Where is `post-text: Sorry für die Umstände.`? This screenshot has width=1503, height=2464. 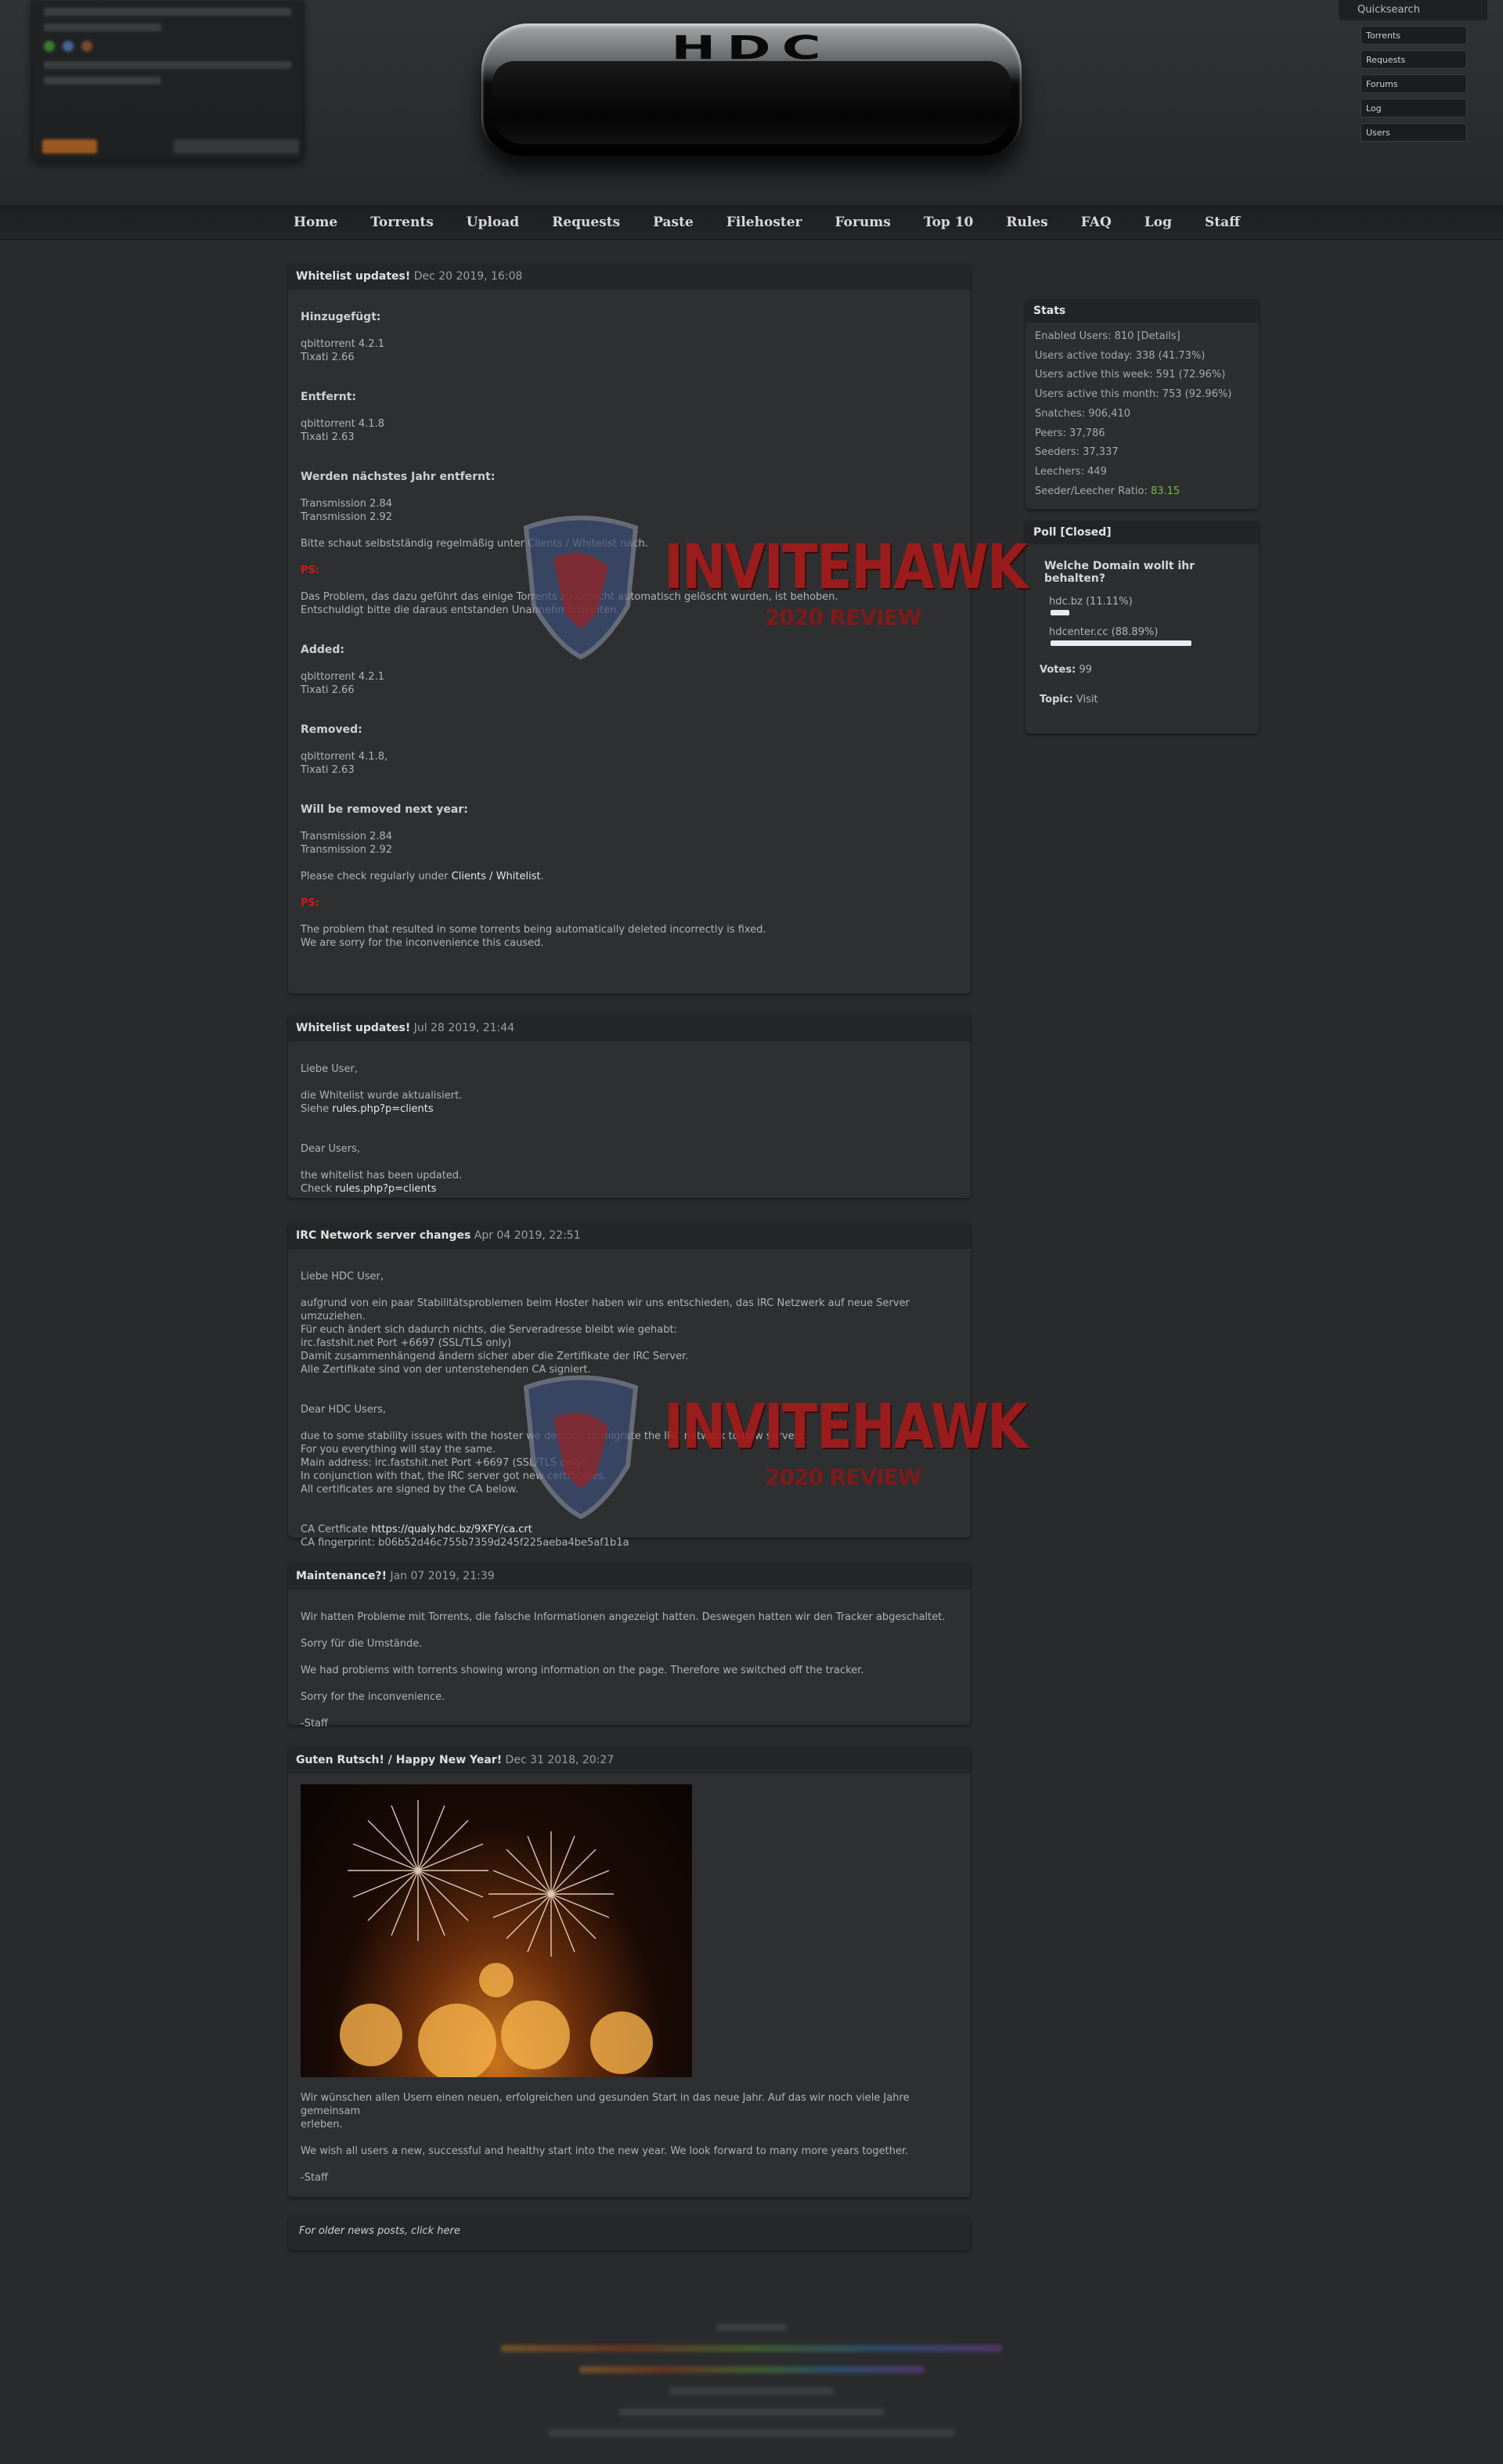
post-text: Sorry für die Umstände. is located at coordinates (362, 1644).